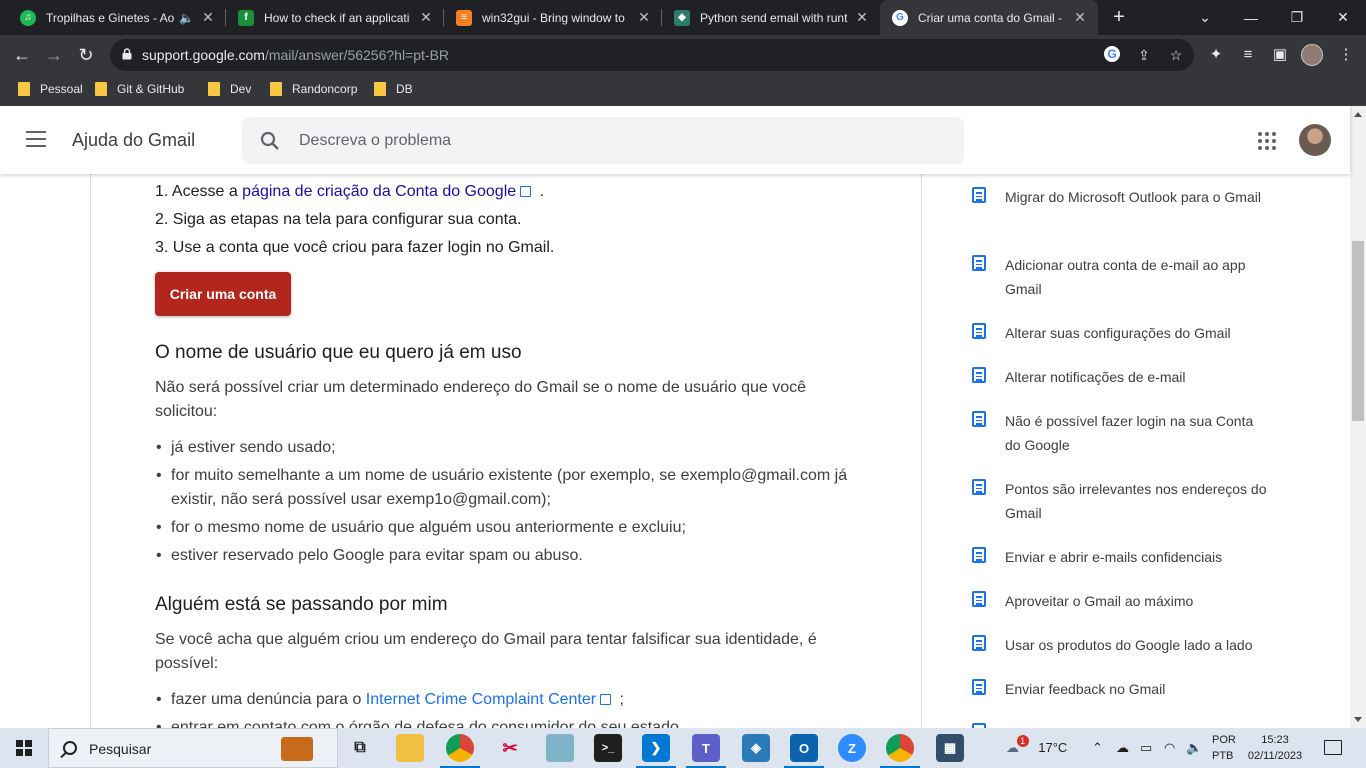 The height and width of the screenshot is (768, 1366). What do you see at coordinates (771, 17) in the screenshot?
I see `tab-python-email: ◆ Python send email with runt ✕` at bounding box center [771, 17].